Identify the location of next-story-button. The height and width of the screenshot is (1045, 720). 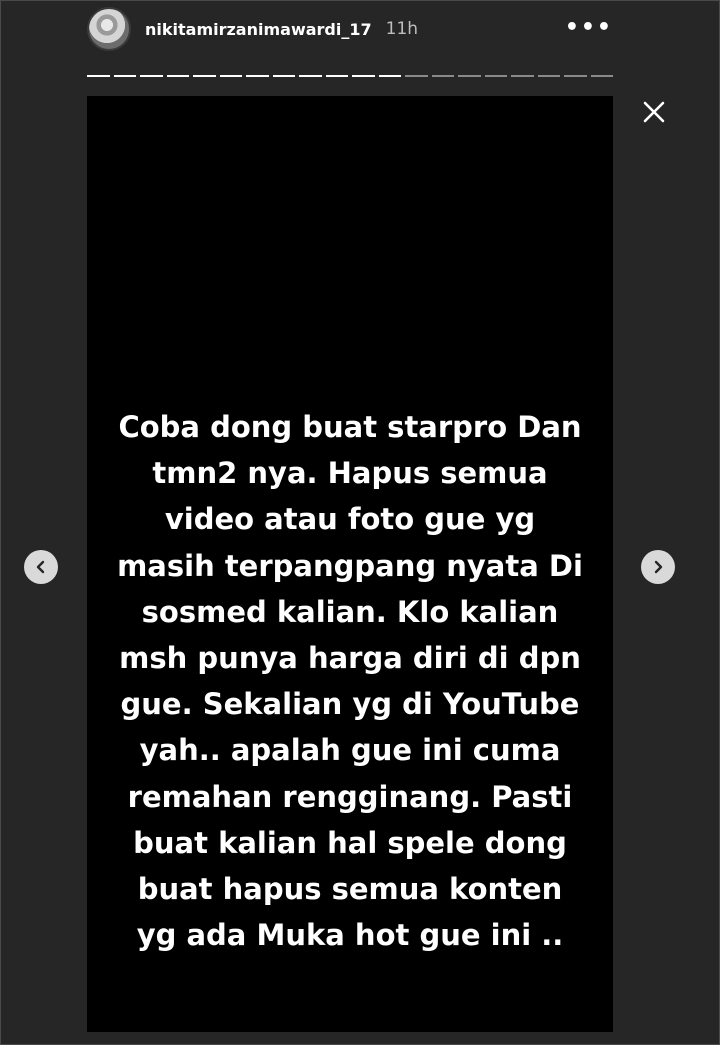
(658, 567).